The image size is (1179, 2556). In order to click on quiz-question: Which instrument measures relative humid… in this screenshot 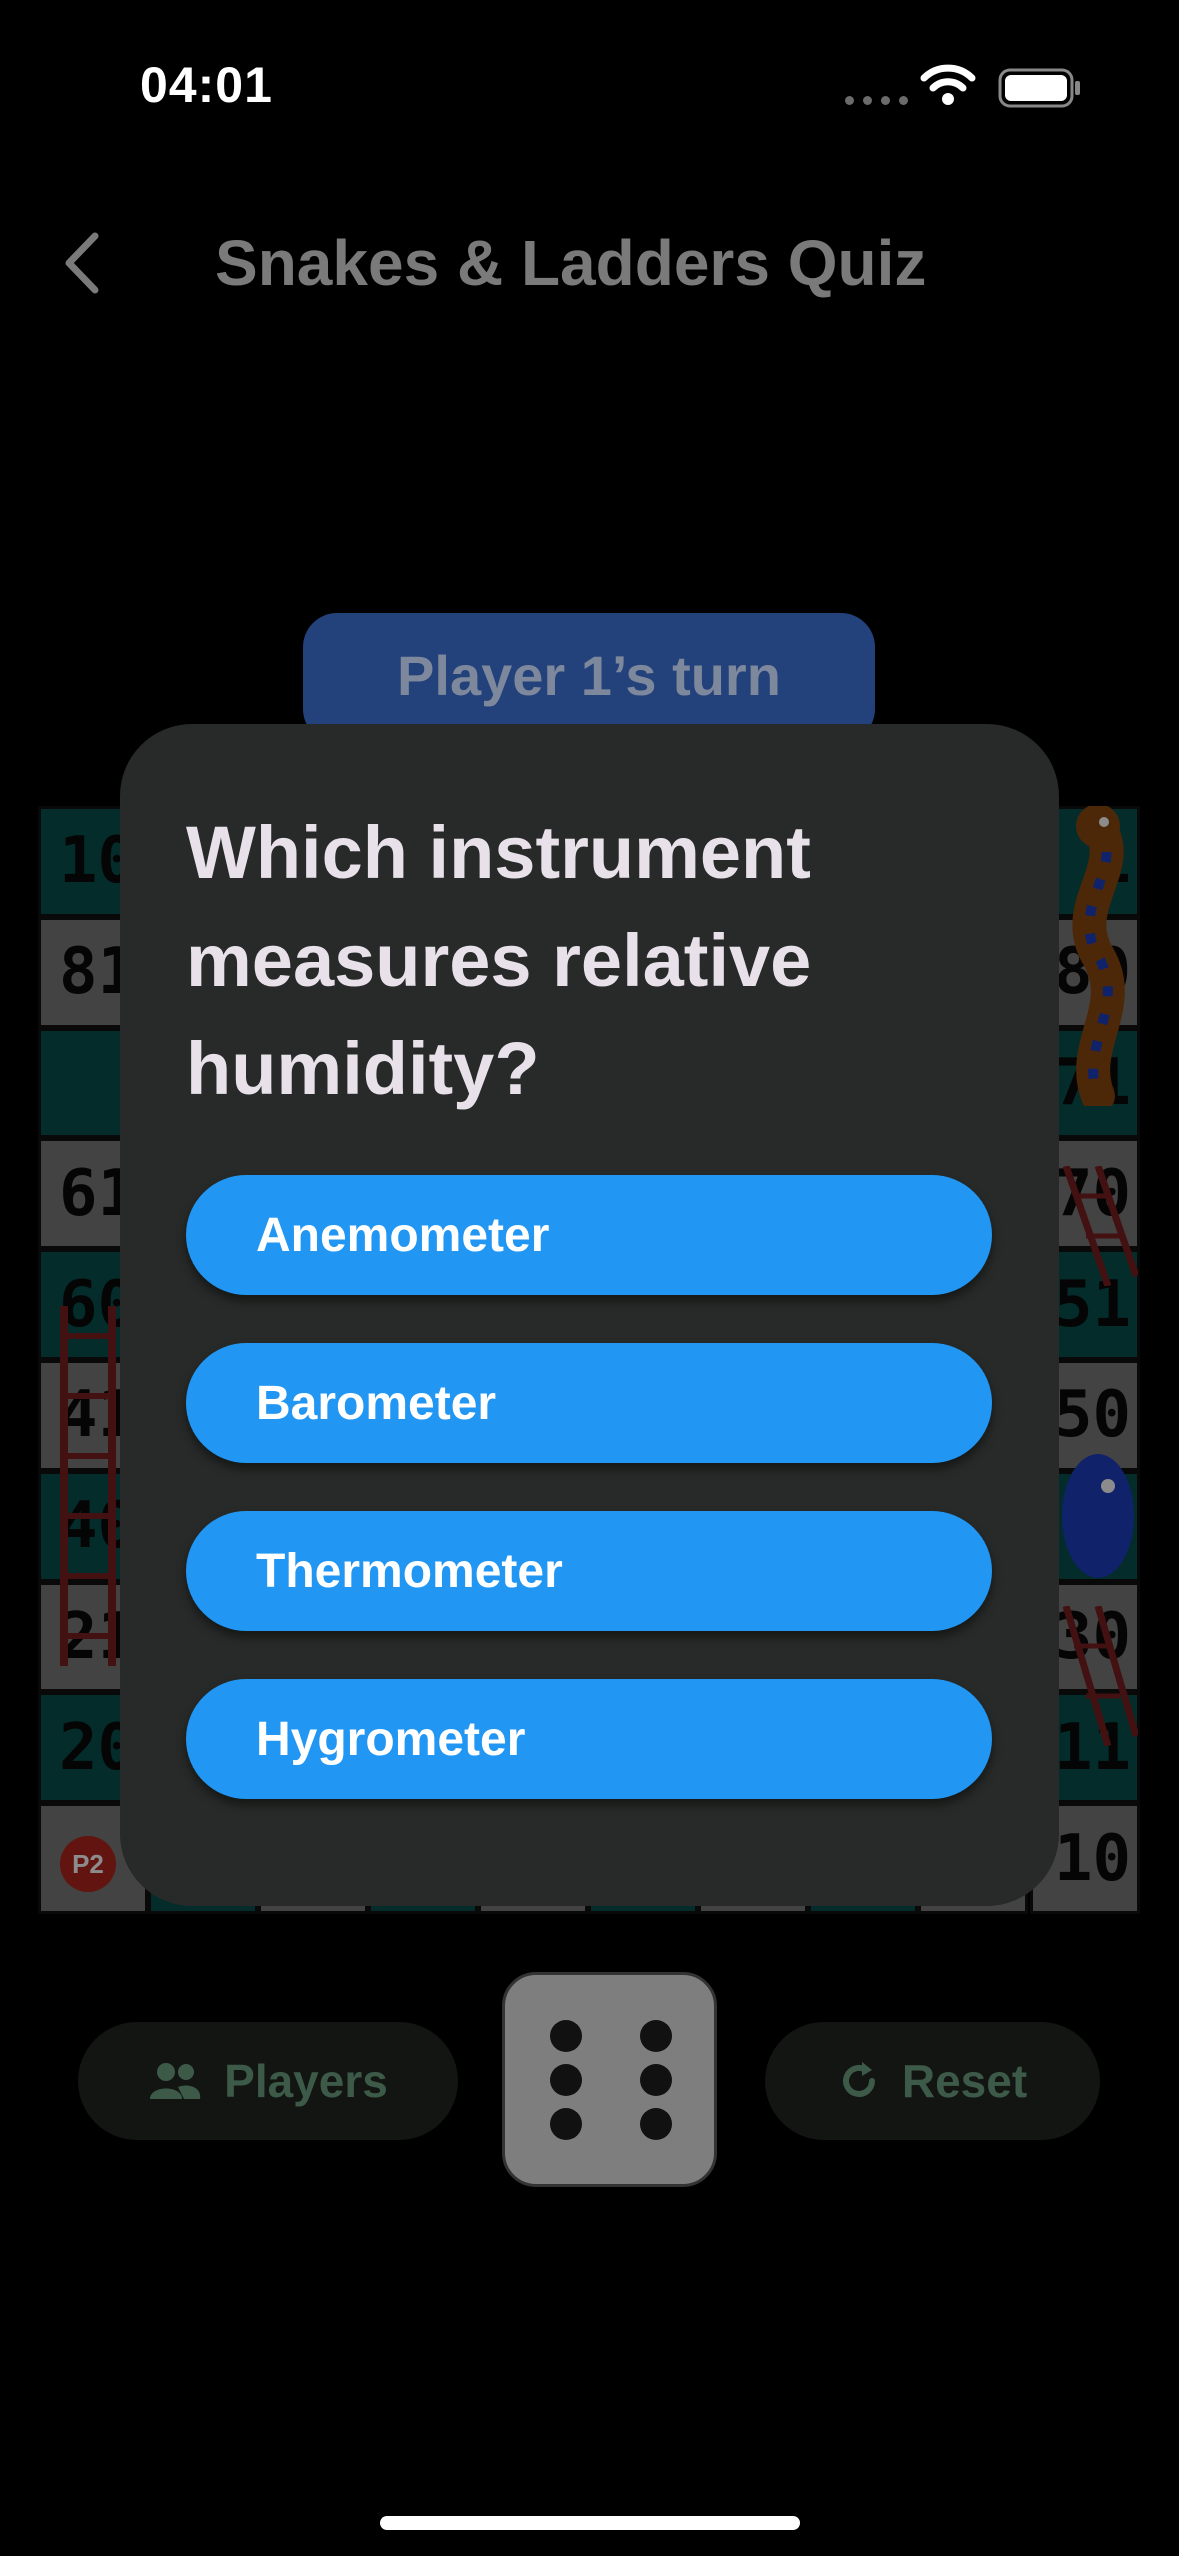, I will do `click(499, 960)`.